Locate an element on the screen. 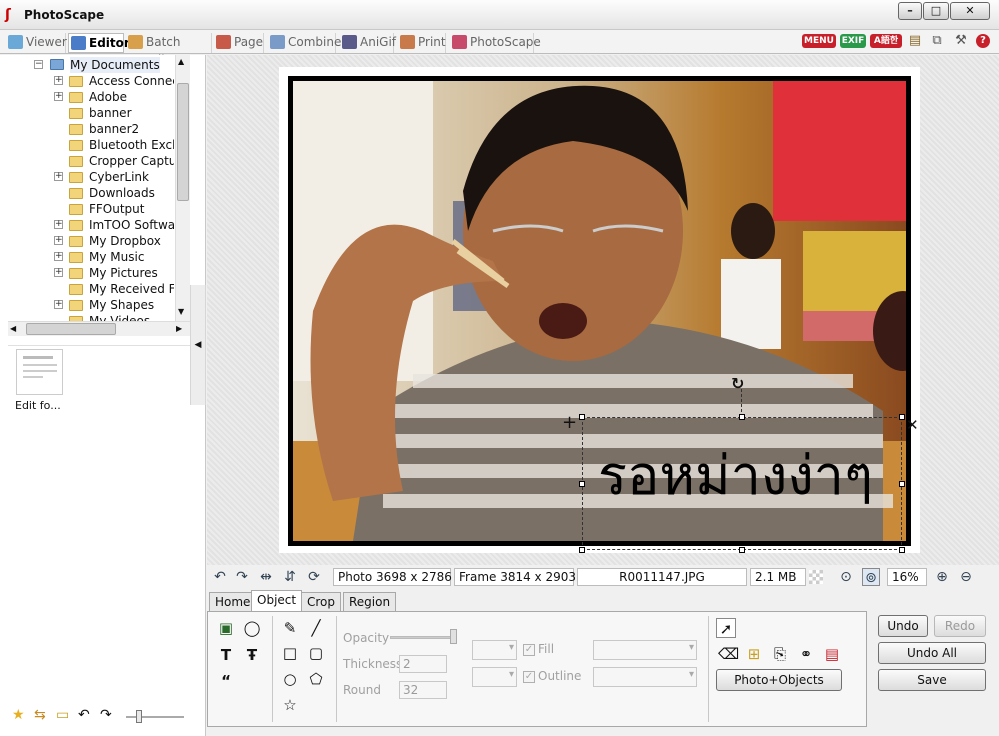  language-button: A語한 is located at coordinates (886, 41).